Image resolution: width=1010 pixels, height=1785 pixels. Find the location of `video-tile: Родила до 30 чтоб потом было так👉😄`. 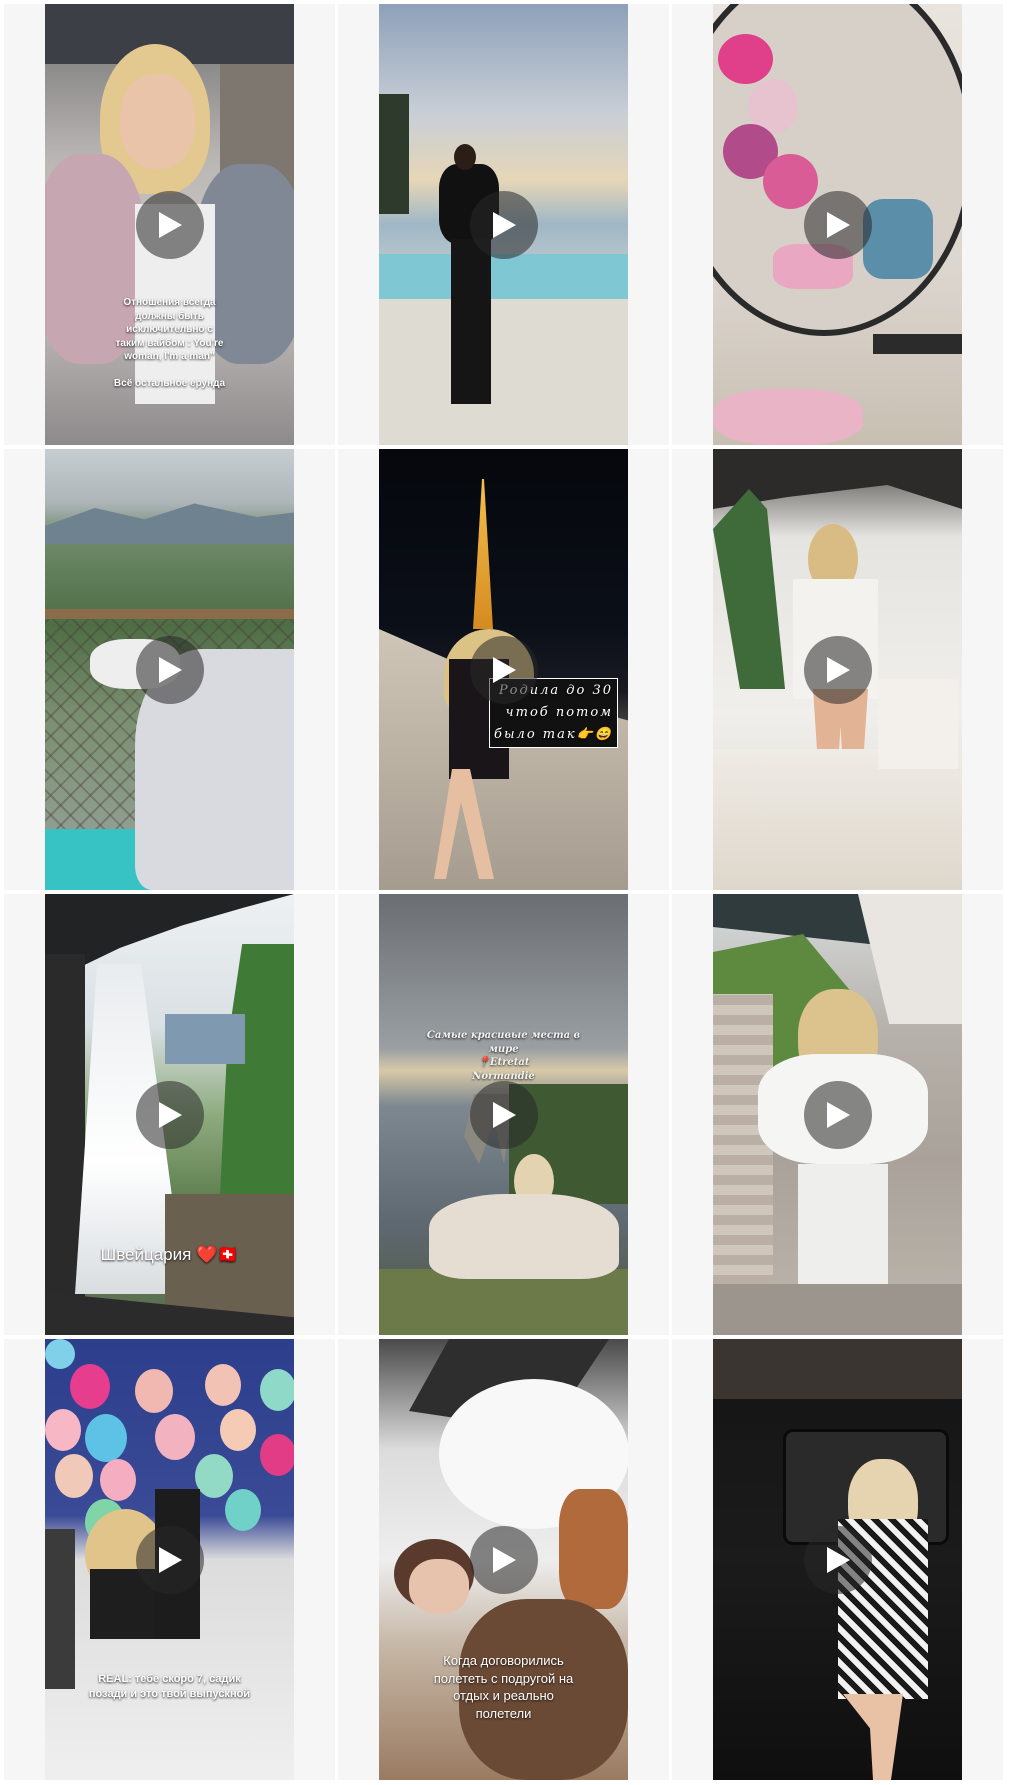

video-tile: Родила до 30 чтоб потом было так👉😄 is located at coordinates (503, 669).